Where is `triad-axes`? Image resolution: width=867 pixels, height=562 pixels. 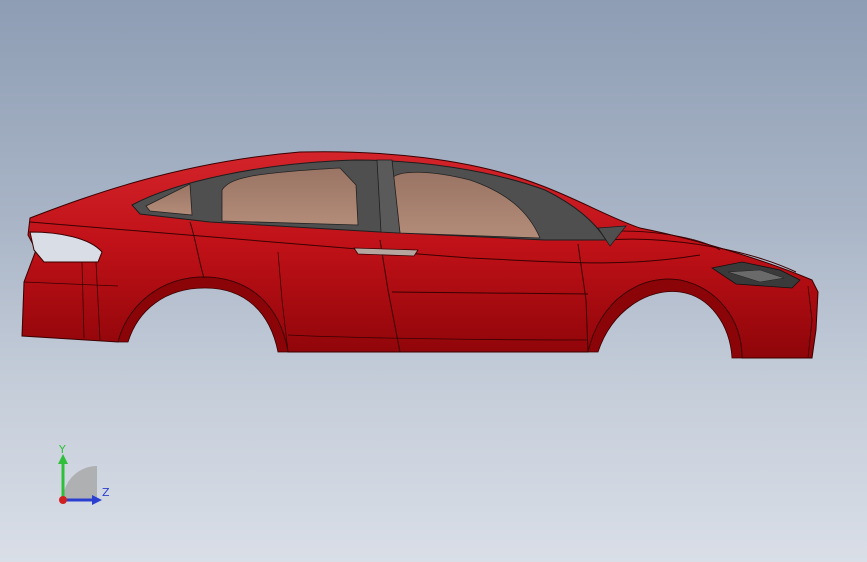 triad-axes is located at coordinates (80, 479).